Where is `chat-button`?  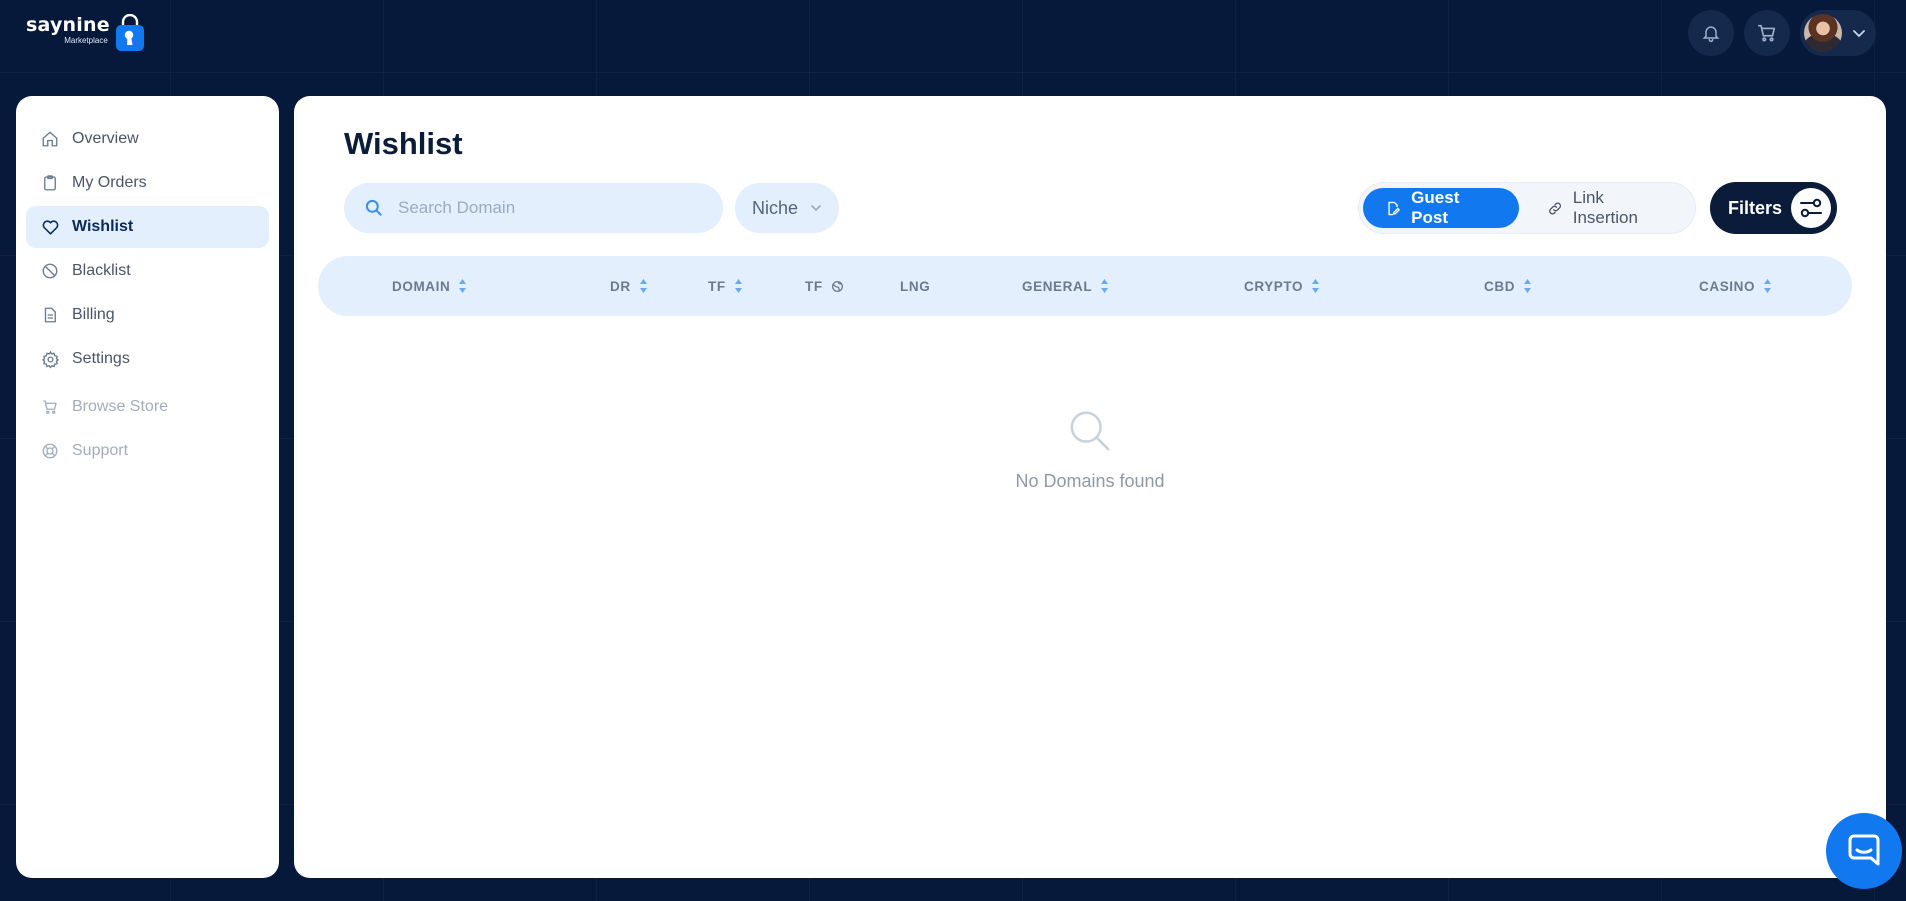
chat-button is located at coordinates (1864, 851).